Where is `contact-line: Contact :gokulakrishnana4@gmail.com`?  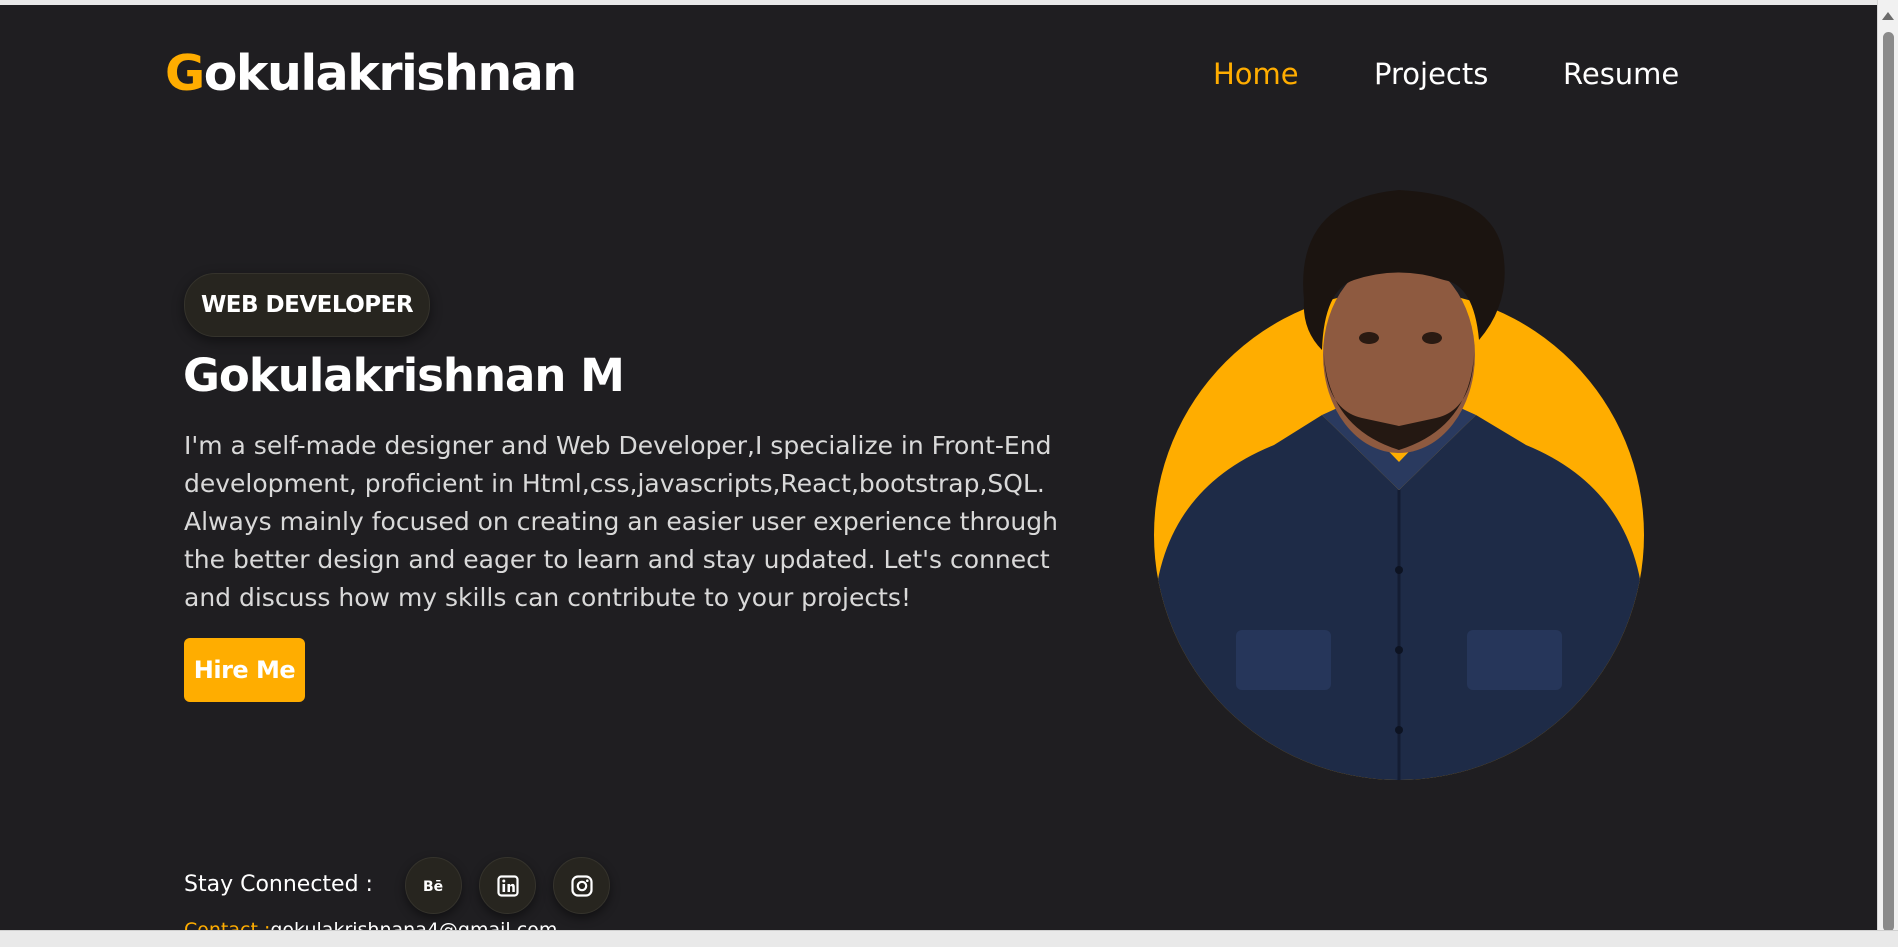
contact-line: Contact :gokulakrishnana4@gmail.com is located at coordinates (370, 924).